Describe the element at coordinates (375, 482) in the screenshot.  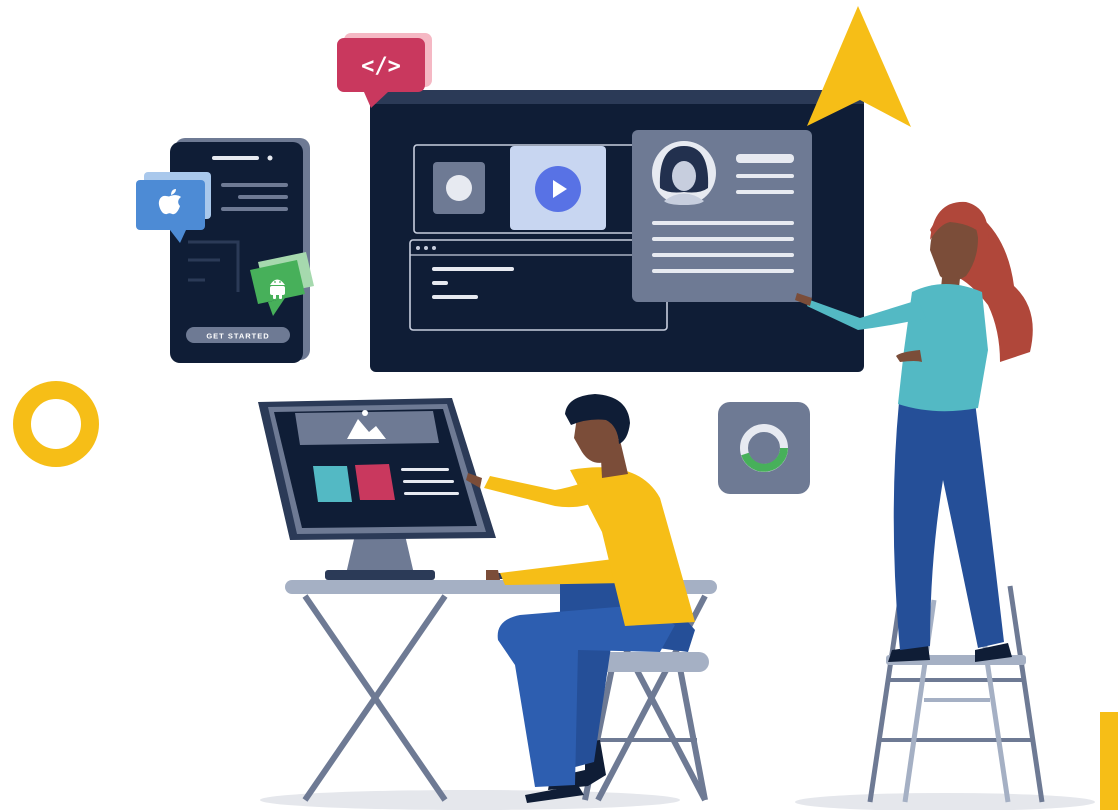
I see `crimson-panel` at that location.